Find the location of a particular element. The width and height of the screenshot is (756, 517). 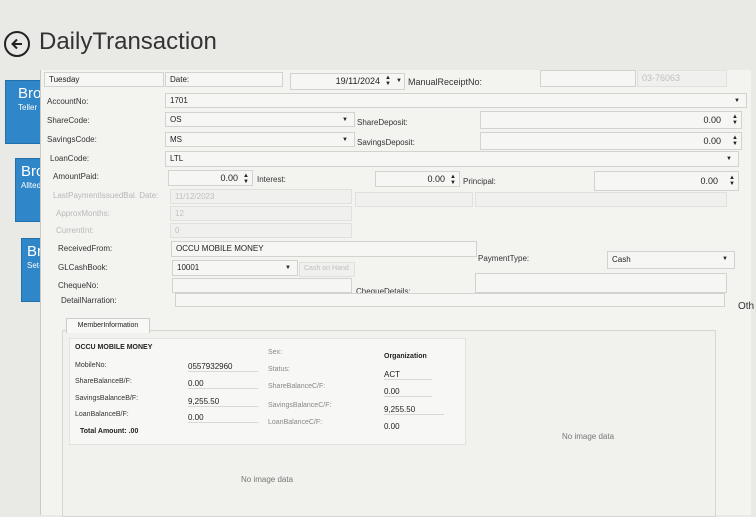

share-deposit-value: 0.00 is located at coordinates (712, 120).